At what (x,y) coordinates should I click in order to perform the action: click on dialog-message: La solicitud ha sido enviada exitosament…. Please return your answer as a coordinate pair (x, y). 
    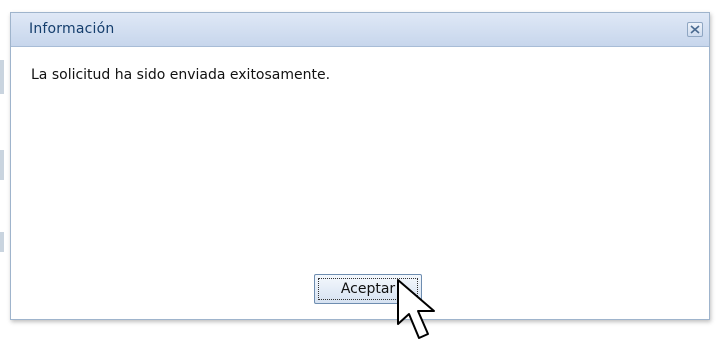
    Looking at the image, I should click on (181, 75).